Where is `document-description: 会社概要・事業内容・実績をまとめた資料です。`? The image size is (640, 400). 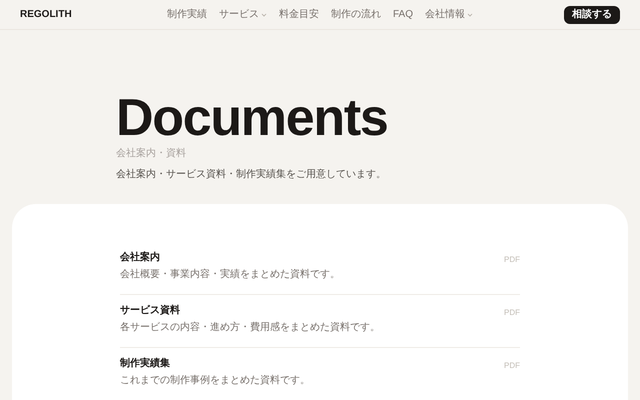
document-description: 会社概要・事業内容・実績をまとめた資料です。 is located at coordinates (230, 275).